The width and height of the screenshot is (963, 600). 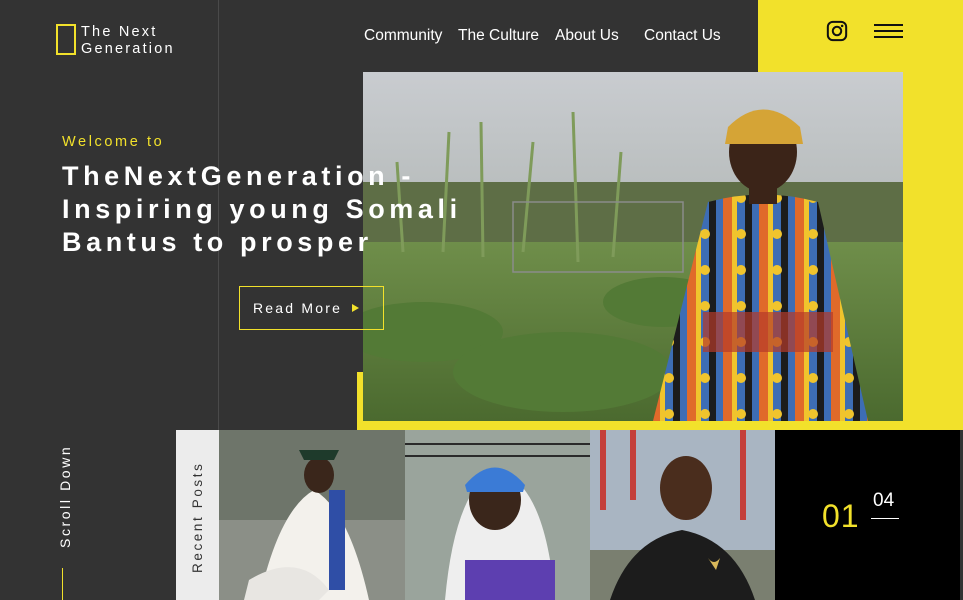 What do you see at coordinates (298, 308) in the screenshot?
I see `read-more-label: Read More` at bounding box center [298, 308].